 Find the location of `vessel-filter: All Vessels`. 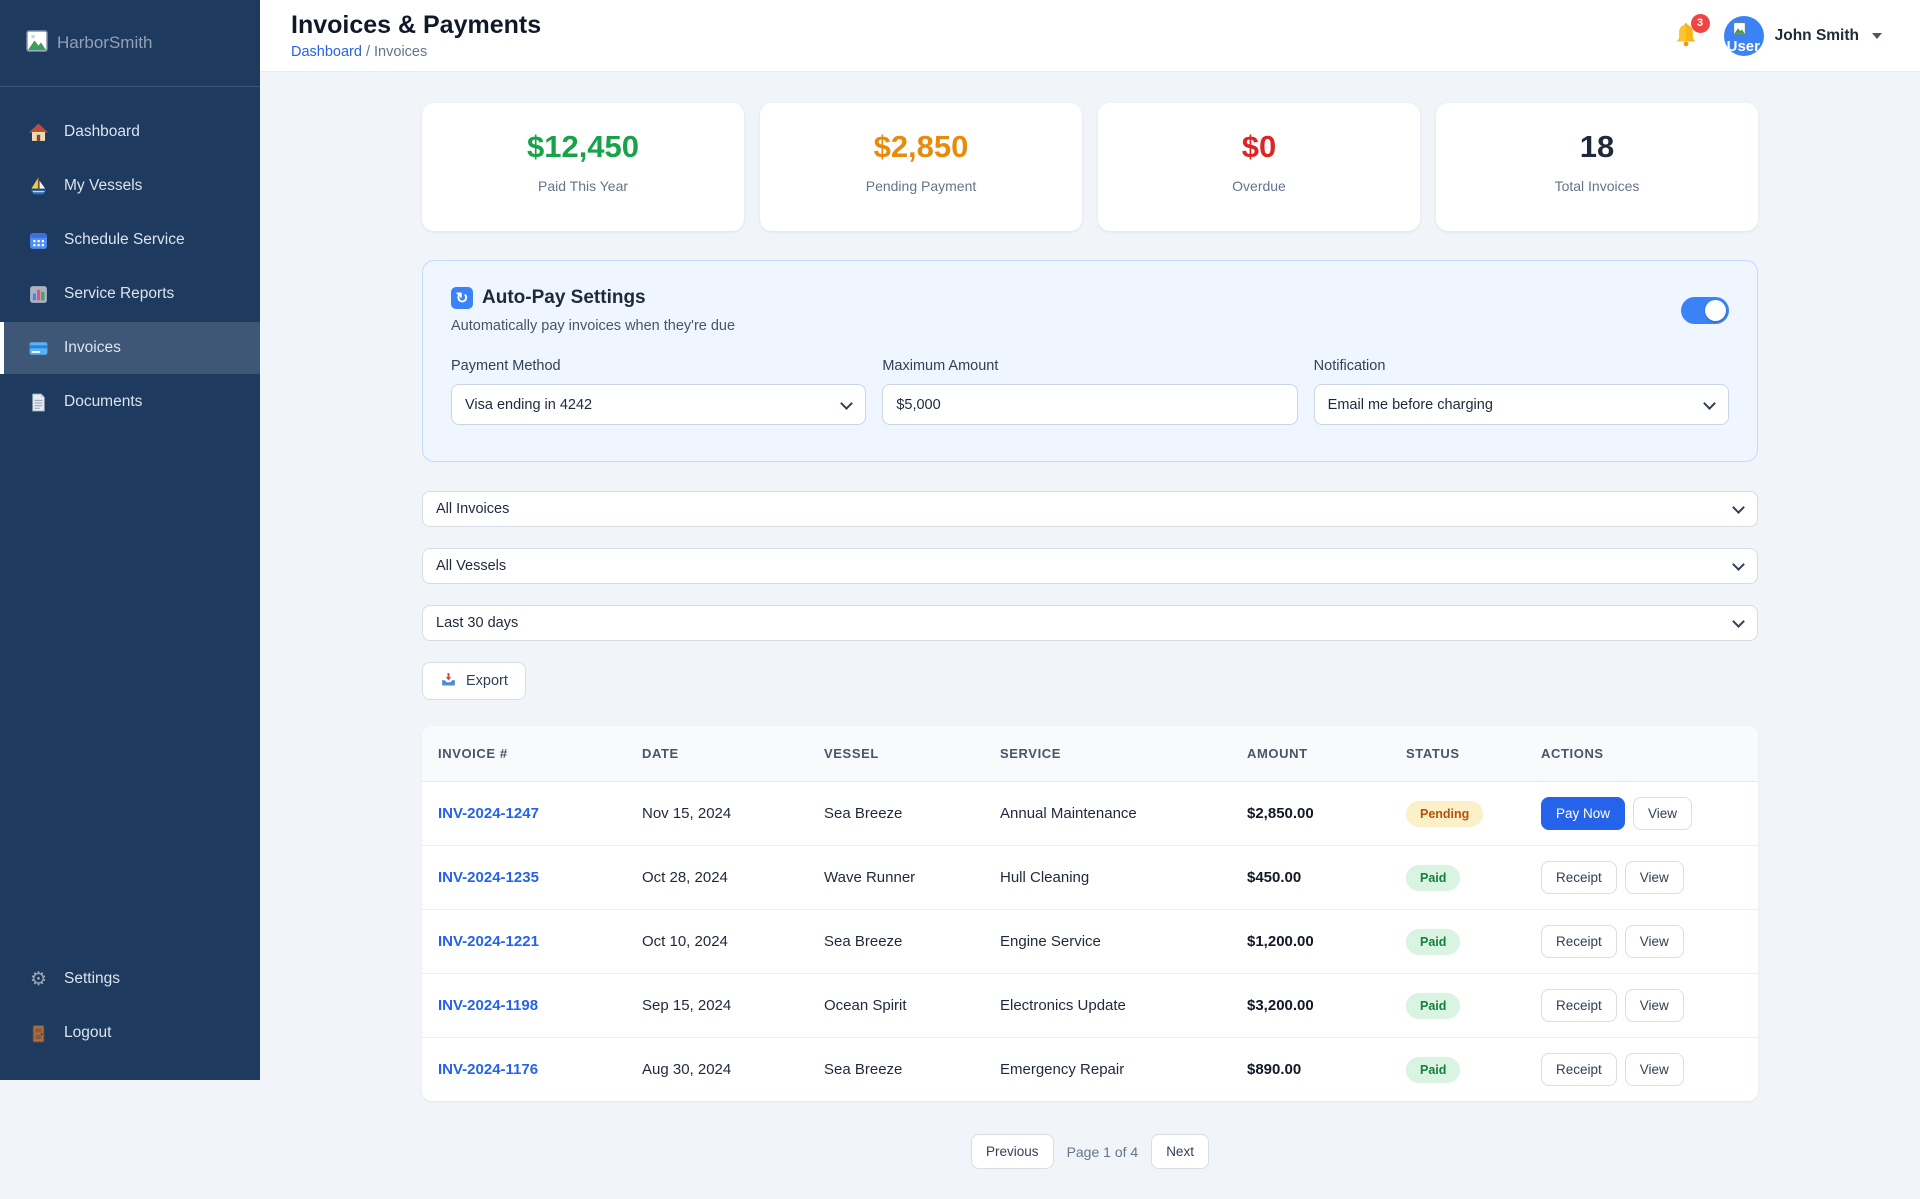

vessel-filter: All Vessels is located at coordinates (1090, 566).